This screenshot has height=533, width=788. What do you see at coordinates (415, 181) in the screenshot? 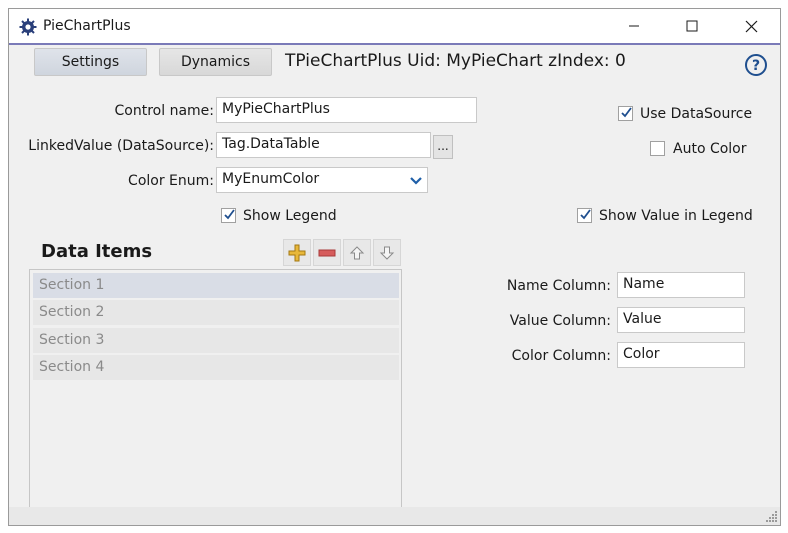
I see `chevron-down-icon` at bounding box center [415, 181].